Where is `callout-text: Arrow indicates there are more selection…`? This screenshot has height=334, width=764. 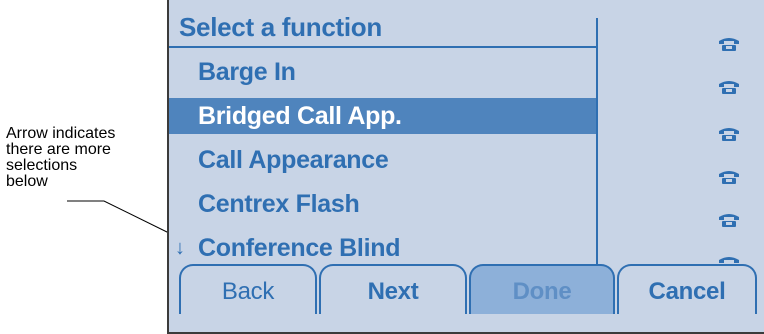
callout-text: Arrow indicates there are more selection… is located at coordinates (61, 157).